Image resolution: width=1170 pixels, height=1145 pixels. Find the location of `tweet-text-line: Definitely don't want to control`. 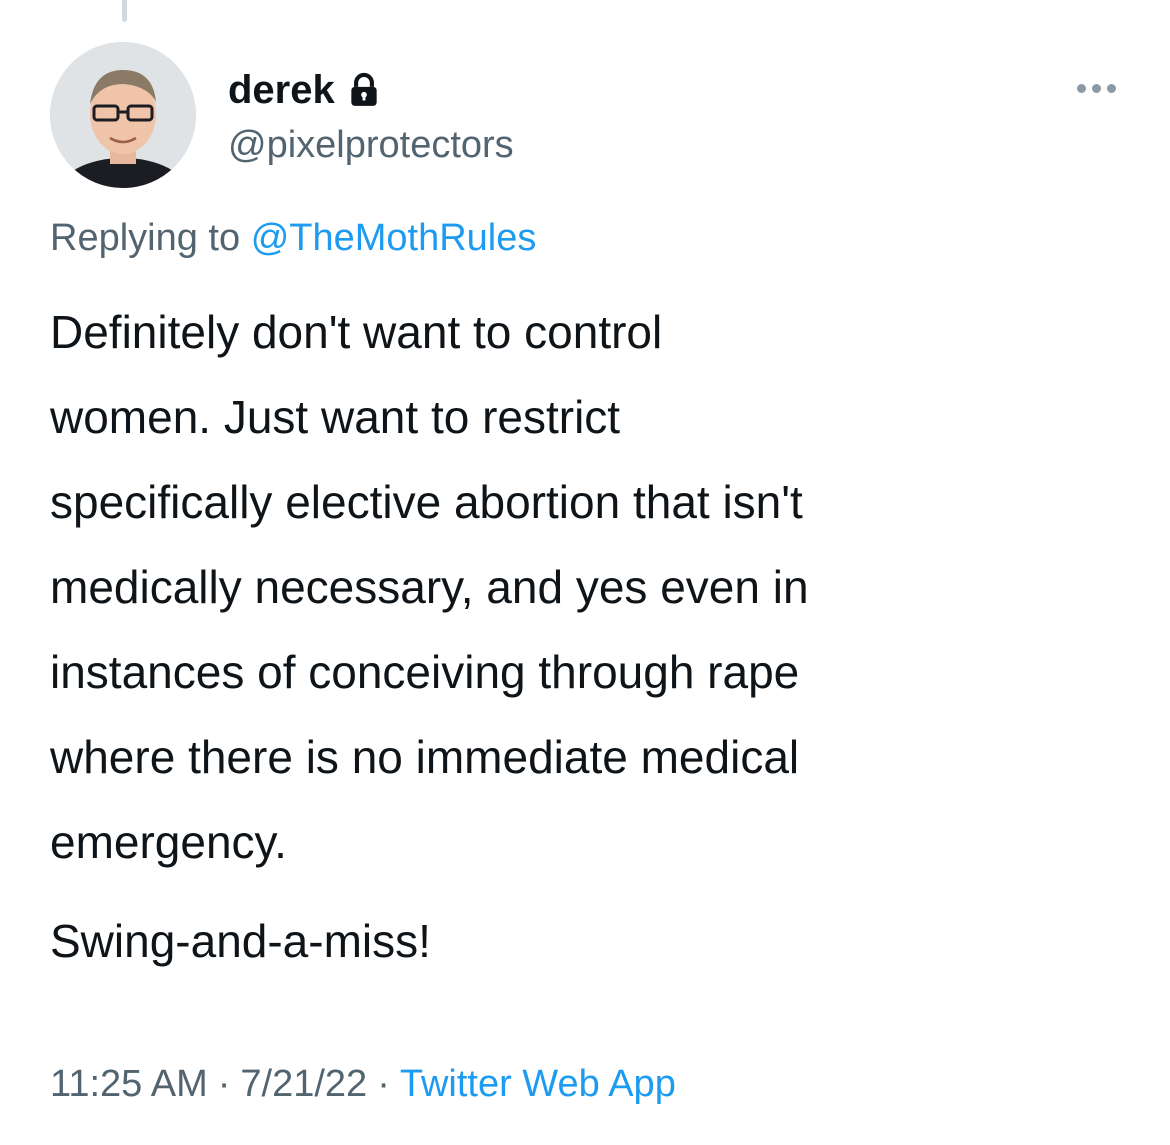

tweet-text-line: Definitely don't want to control is located at coordinates (356, 332).